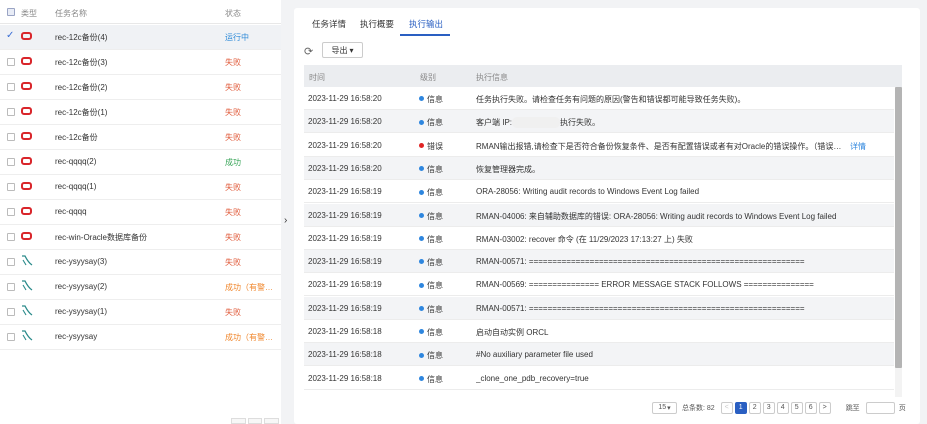 The height and width of the screenshot is (424, 927). I want to click on panel-splitter: ›, so click(287, 212).